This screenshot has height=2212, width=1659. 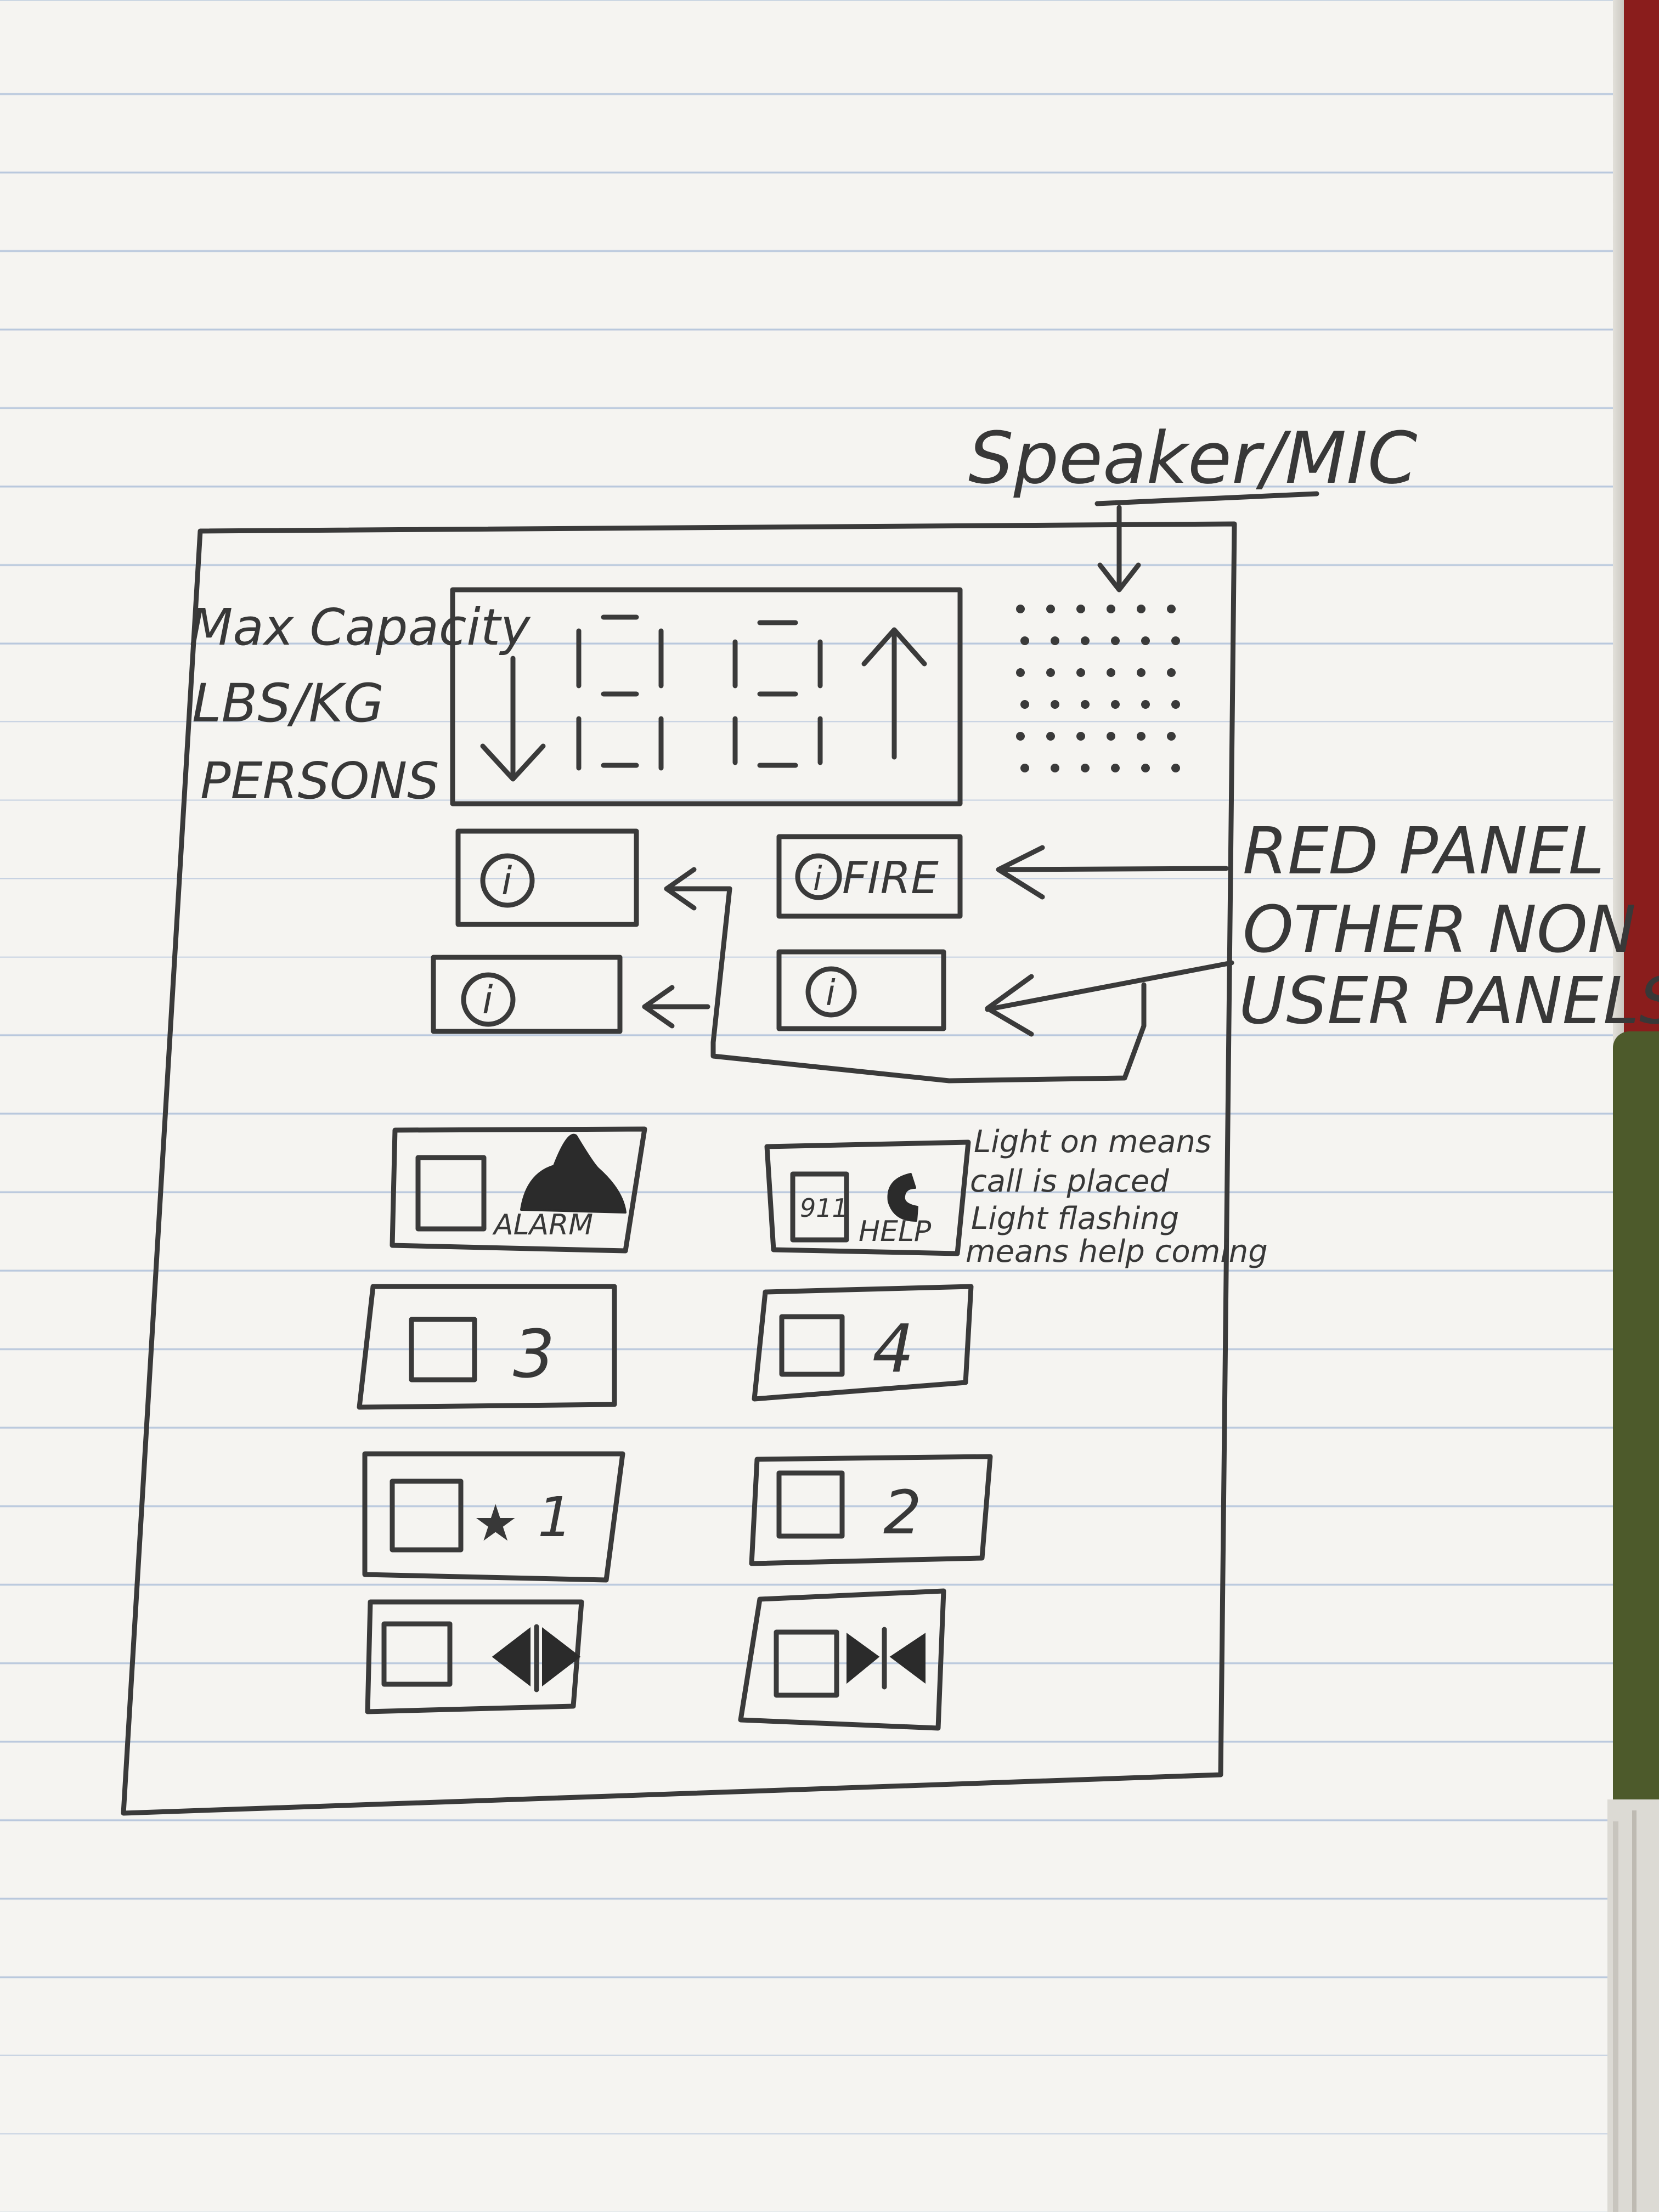 I want to click on max-capacity-label: Max Capacity, so click(x=360, y=627).